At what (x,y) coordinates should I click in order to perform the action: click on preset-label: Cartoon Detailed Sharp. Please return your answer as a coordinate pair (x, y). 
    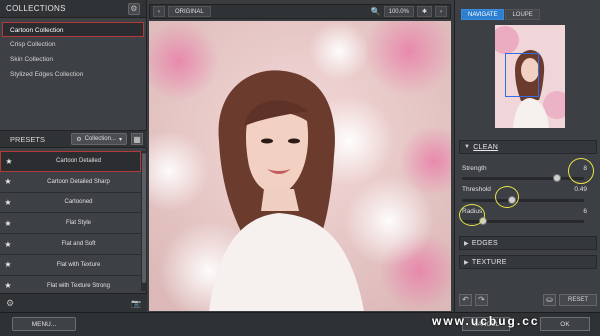
    Looking at the image, I should click on (78, 181).